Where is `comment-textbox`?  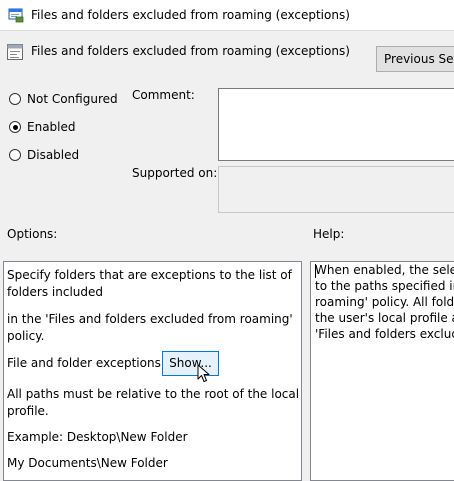 comment-textbox is located at coordinates (336, 124).